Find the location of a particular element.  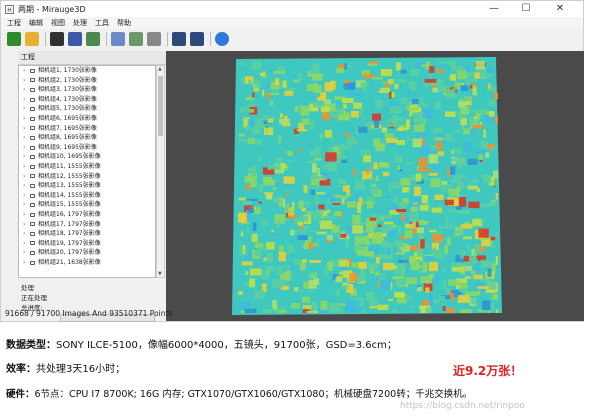

minimize-button: — is located at coordinates (494, 9).